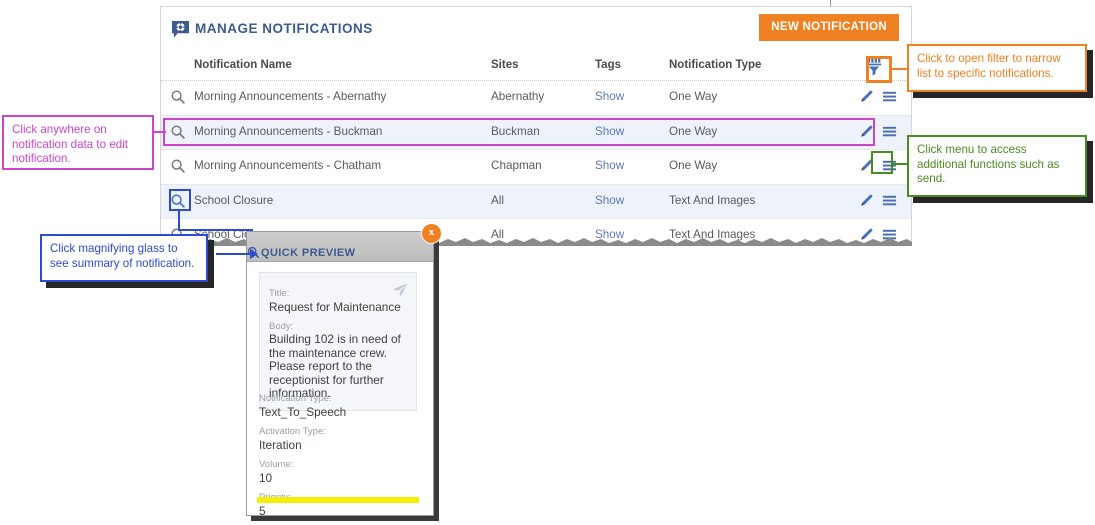 The height and width of the screenshot is (525, 1095). I want to click on quick-preview-header: QUICK PREVIEW, so click(301, 252).